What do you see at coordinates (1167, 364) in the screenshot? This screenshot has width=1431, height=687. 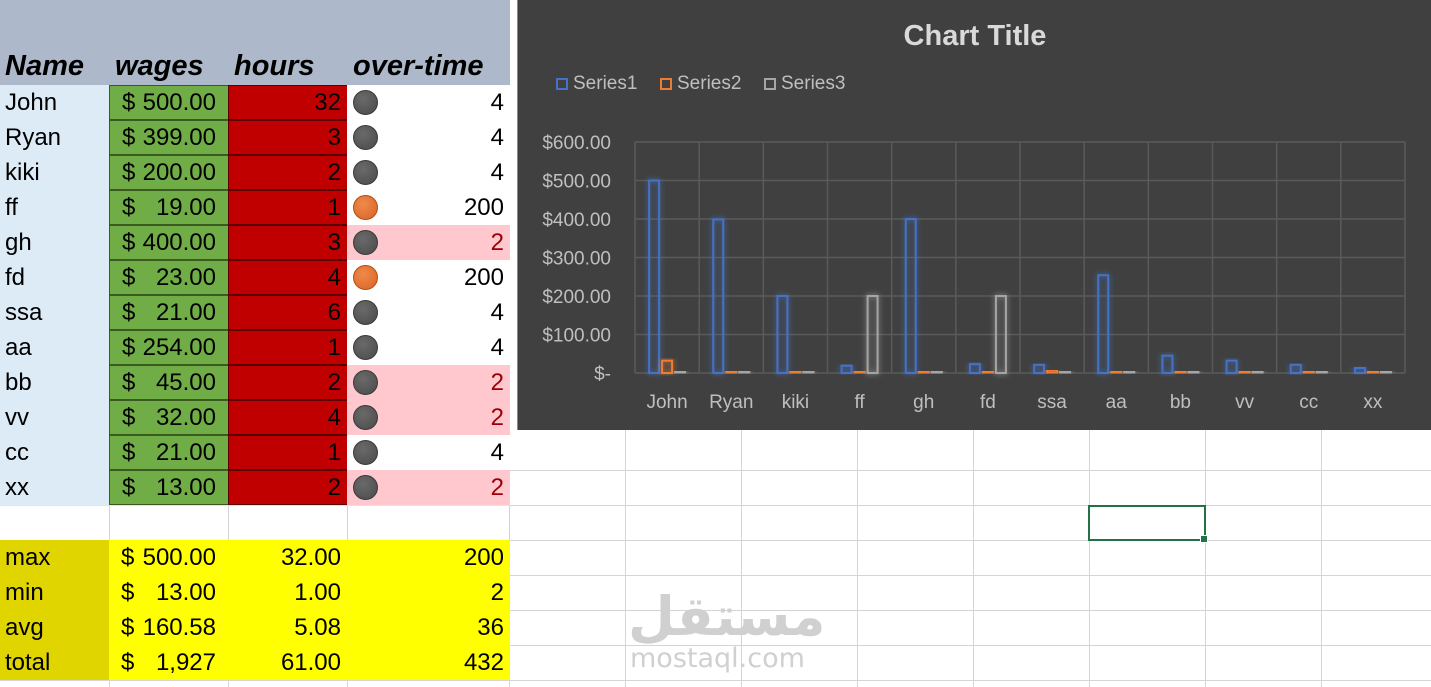 I see `bar-series1-bb` at bounding box center [1167, 364].